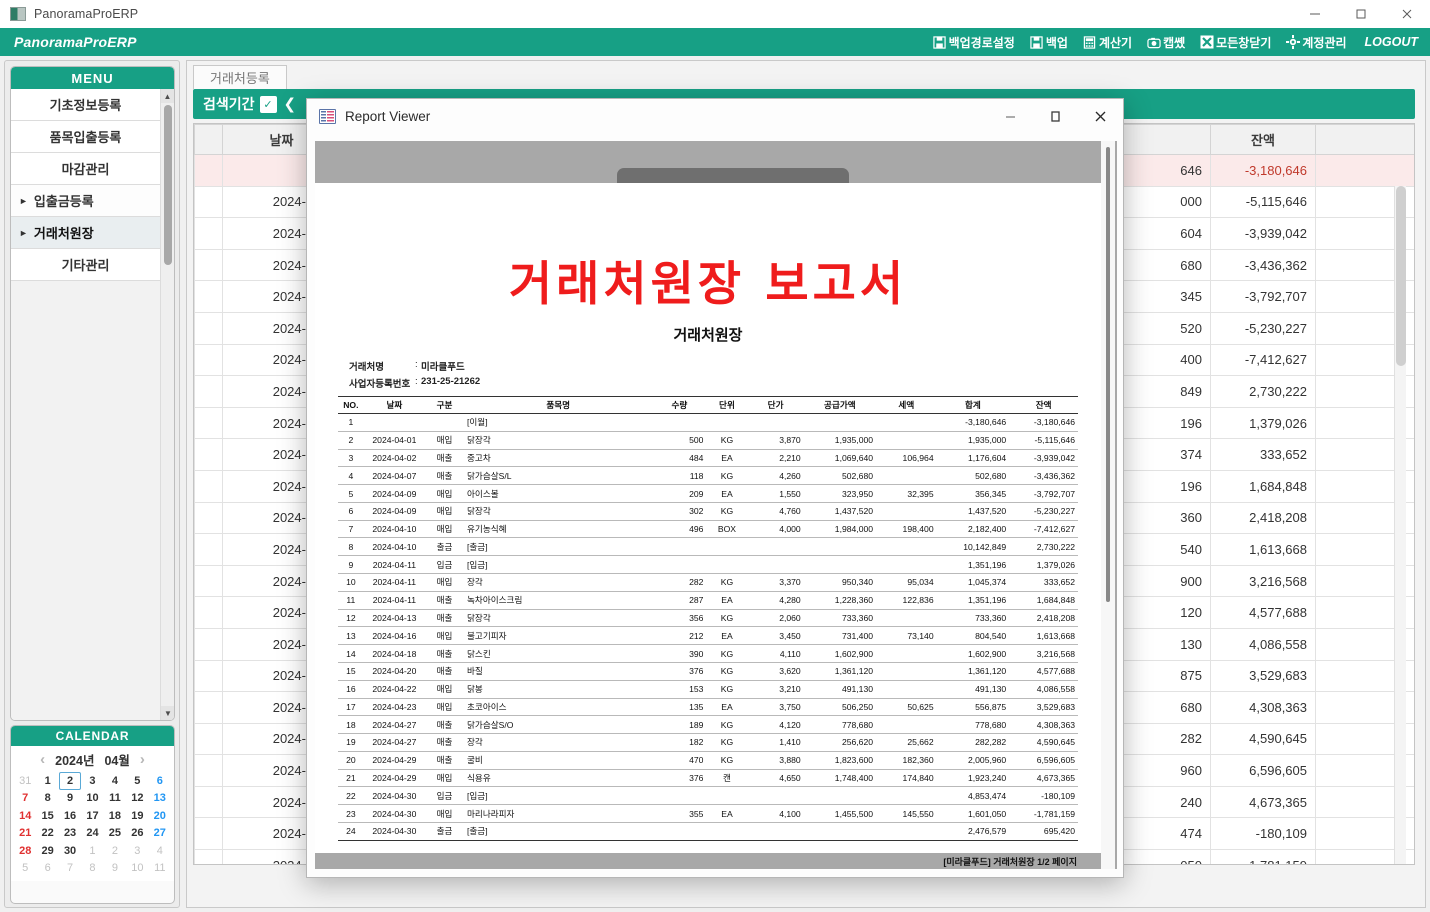 This screenshot has width=1430, height=912. Describe the element at coordinates (1316, 42) in the screenshot. I see `menu-account-management: 계정관리` at that location.